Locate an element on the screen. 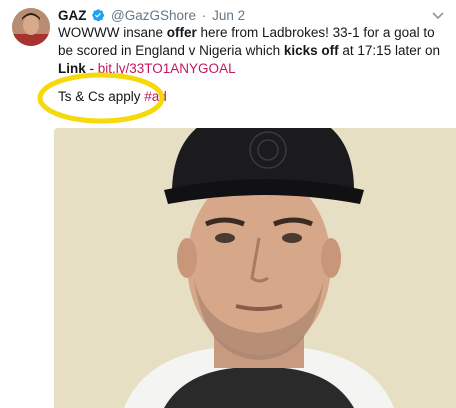 The image size is (456, 408). author-handle: @GazGShore is located at coordinates (153, 15).